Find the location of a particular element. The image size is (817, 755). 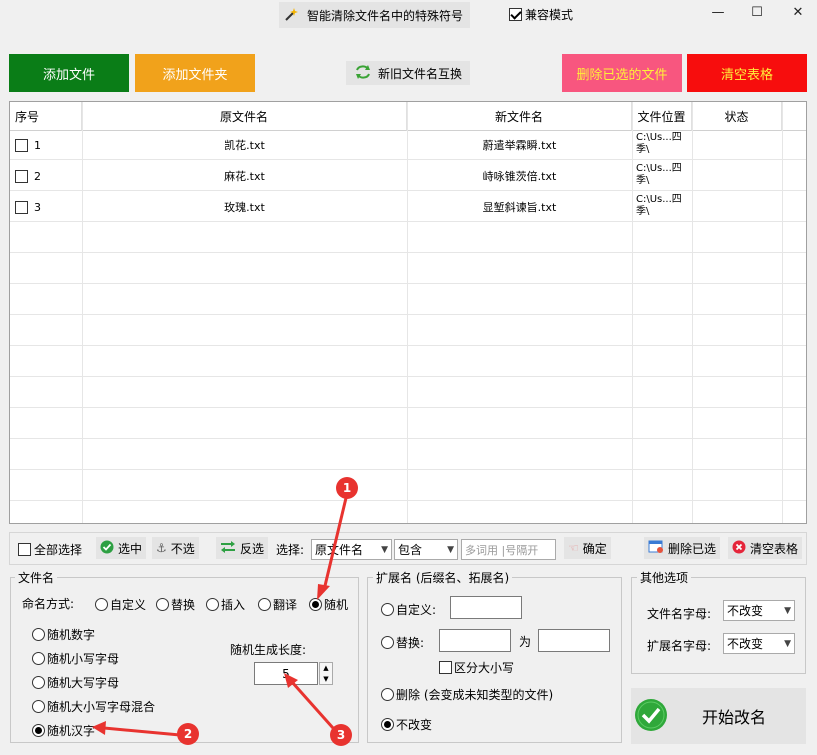

match-select-value: 包含 is located at coordinates (410, 550).